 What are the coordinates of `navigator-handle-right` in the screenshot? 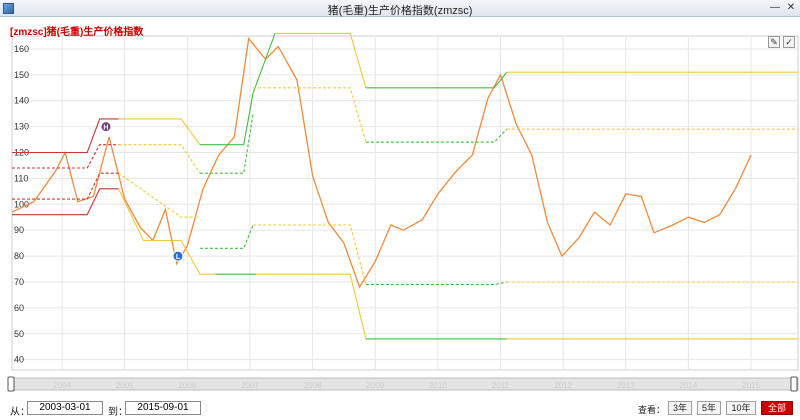 It's located at (794, 384).